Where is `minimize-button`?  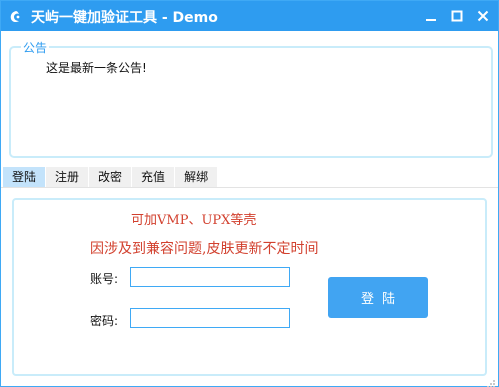 minimize-button is located at coordinates (431, 16).